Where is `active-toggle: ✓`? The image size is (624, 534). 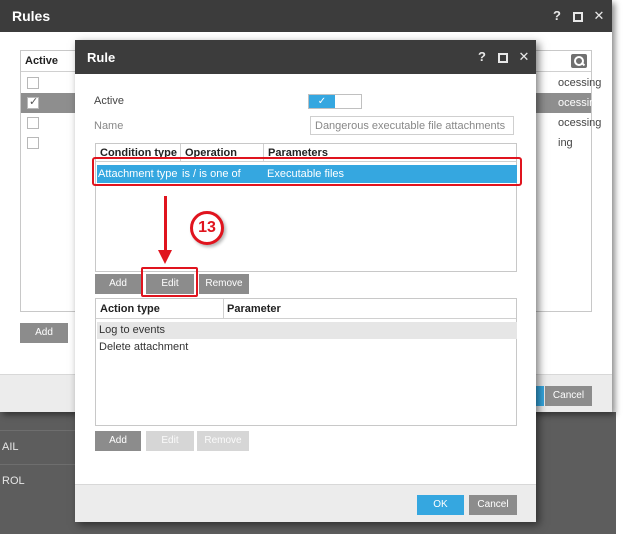 active-toggle: ✓ is located at coordinates (335, 101).